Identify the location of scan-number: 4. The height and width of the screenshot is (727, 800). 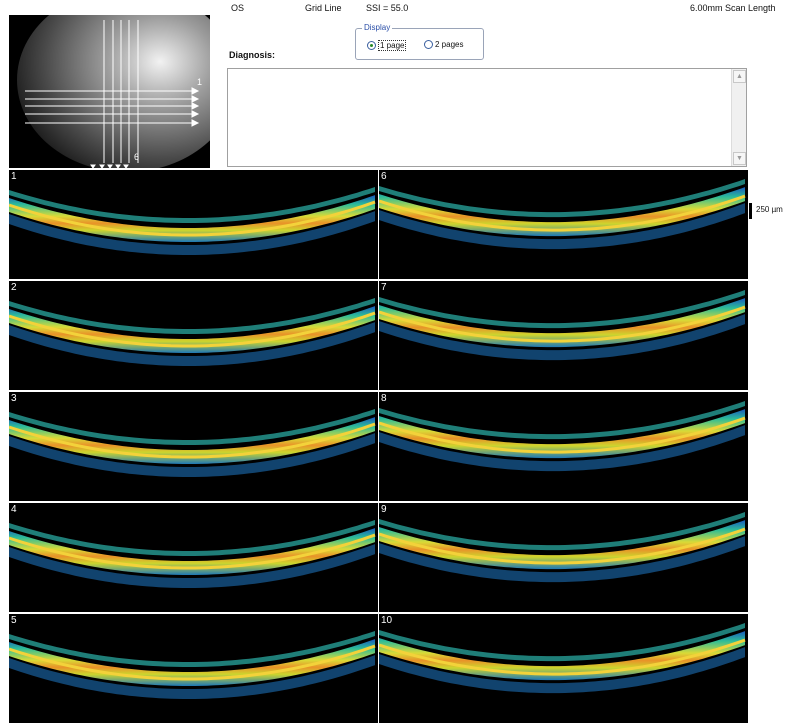
(14, 509).